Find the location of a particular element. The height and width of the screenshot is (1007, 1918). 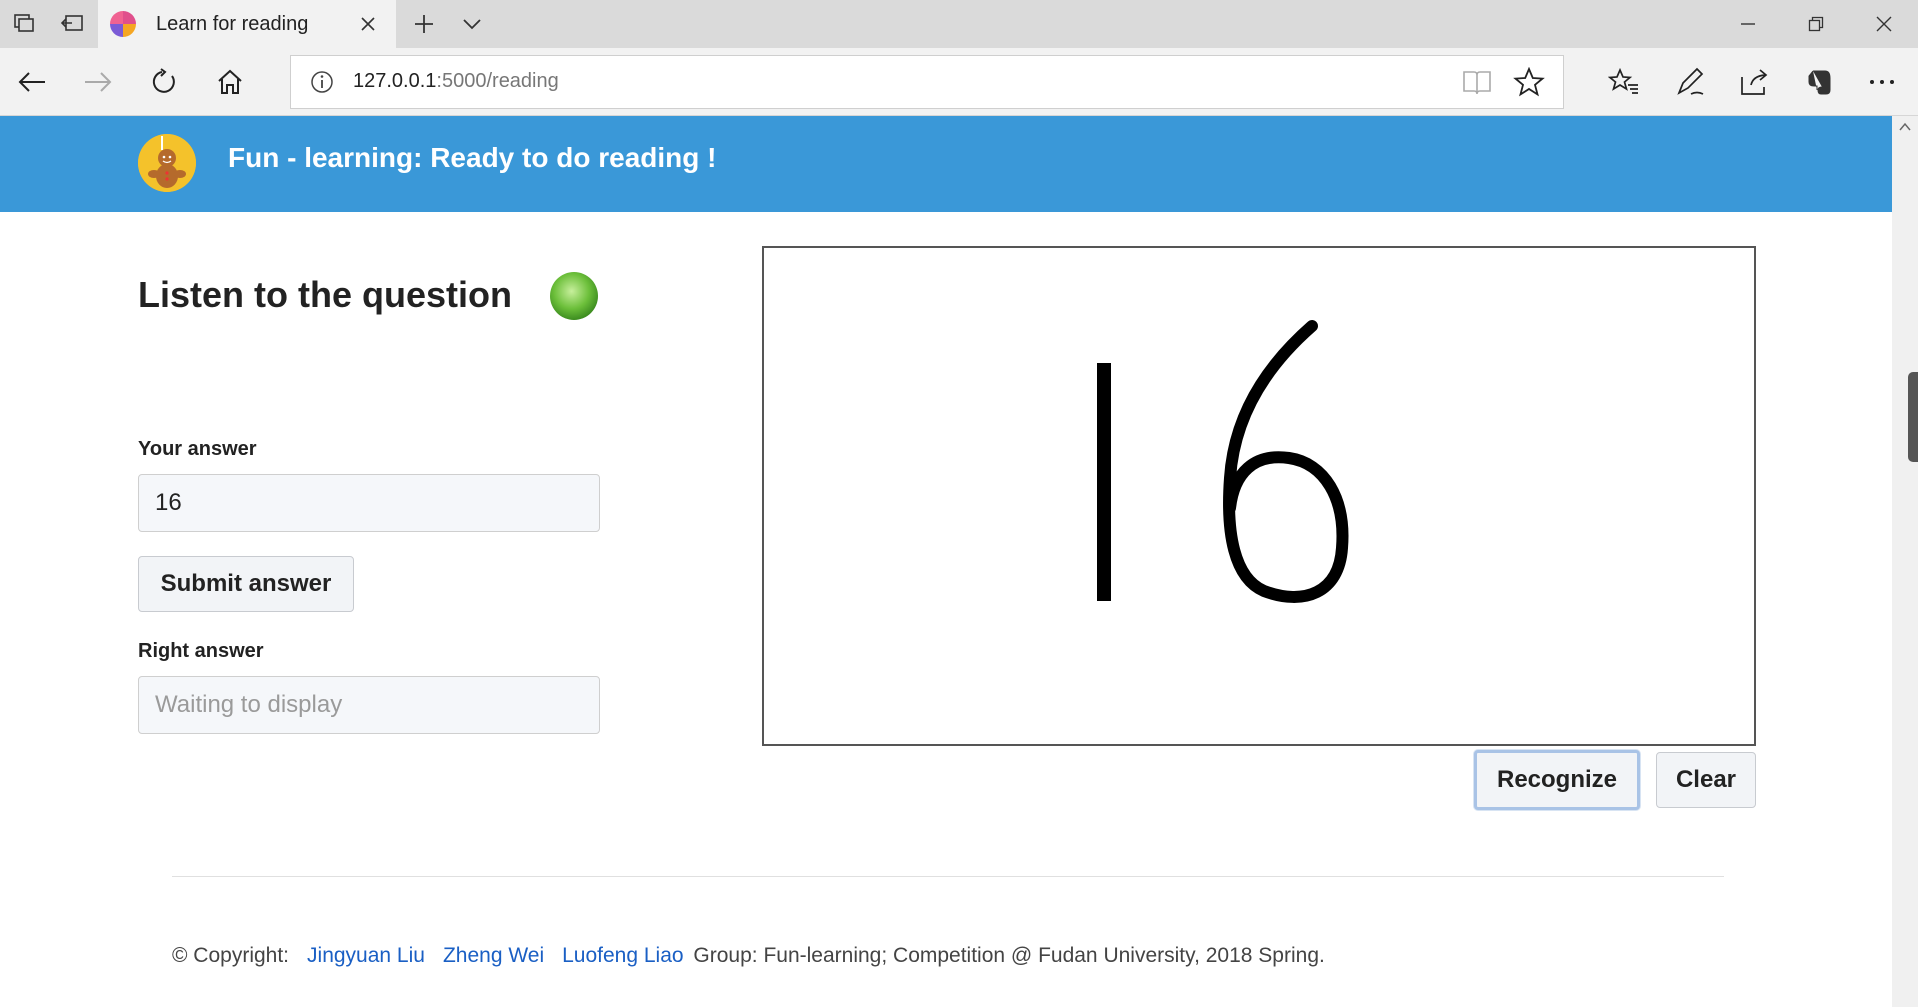

navigation-bar: 127.0.0.1:5000/reading is located at coordinates (959, 82).